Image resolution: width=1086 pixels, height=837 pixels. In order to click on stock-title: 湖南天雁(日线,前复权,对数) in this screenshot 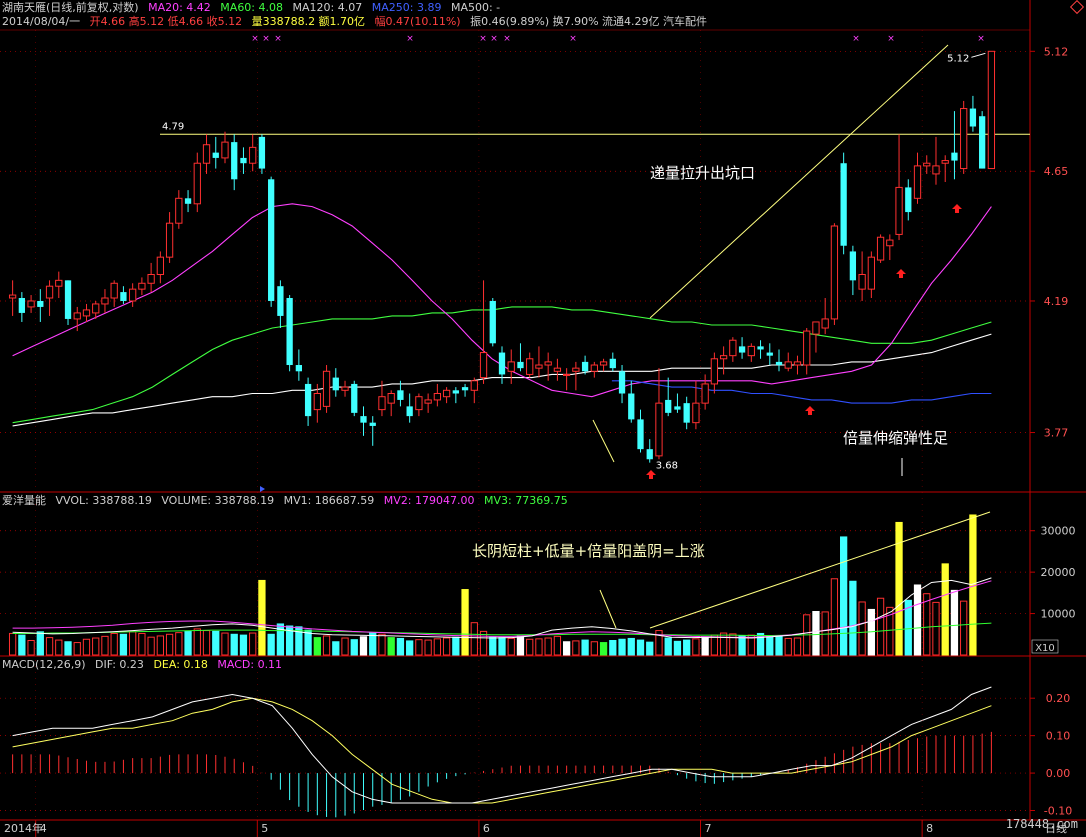, I will do `click(70, 7)`.